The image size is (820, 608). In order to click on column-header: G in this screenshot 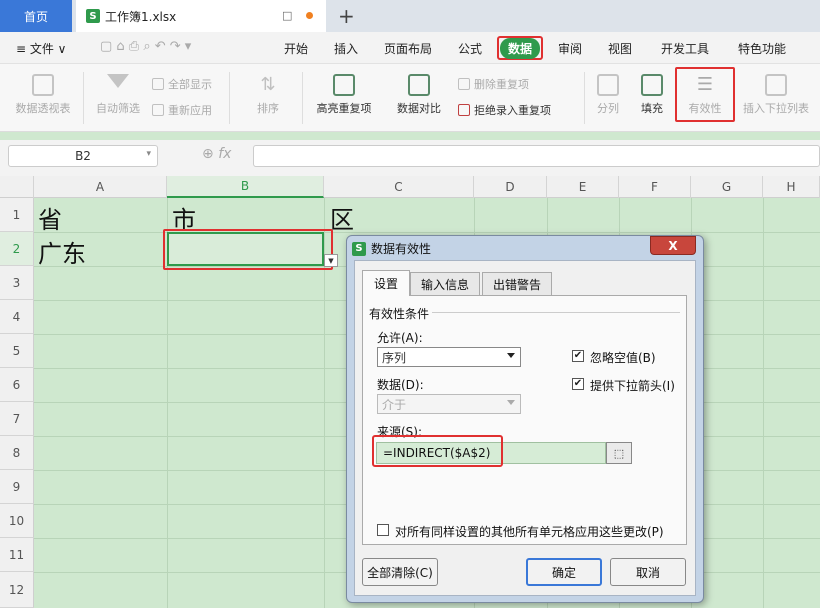, I will do `click(727, 187)`.